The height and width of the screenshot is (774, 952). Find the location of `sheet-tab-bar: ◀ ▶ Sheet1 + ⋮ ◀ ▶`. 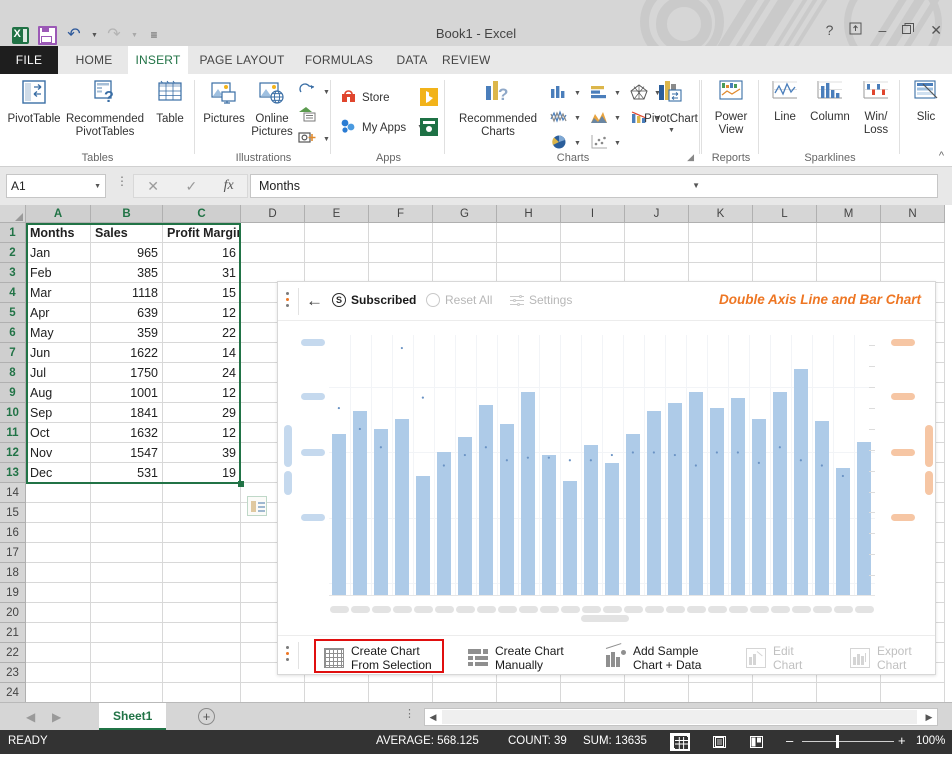

sheet-tab-bar: ◀ ▶ Sheet1 + ⋮ ◀ ▶ is located at coordinates (476, 716).